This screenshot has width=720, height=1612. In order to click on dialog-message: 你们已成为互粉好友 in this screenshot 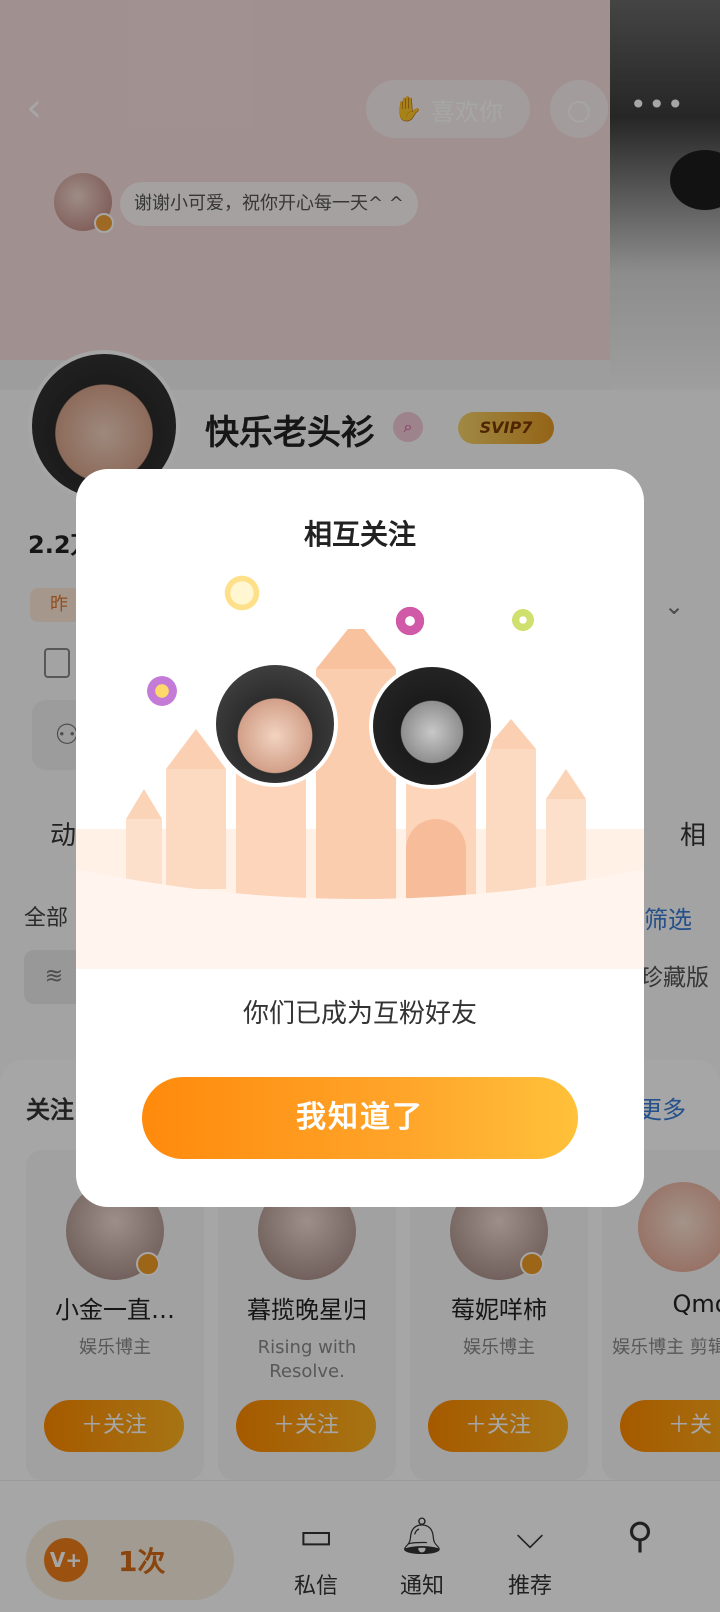, I will do `click(359, 1014)`.